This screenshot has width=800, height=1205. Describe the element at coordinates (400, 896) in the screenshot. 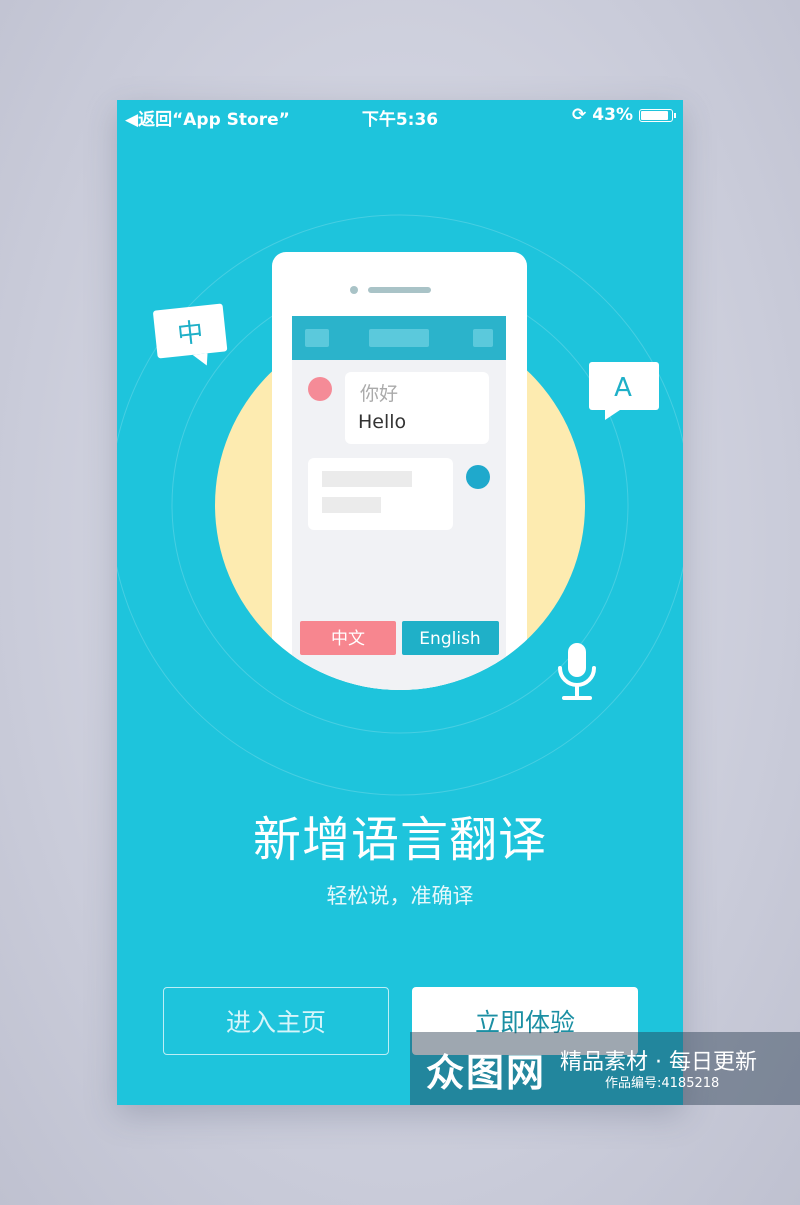

I see `page-subtitle: 轻松说，准确译` at that location.